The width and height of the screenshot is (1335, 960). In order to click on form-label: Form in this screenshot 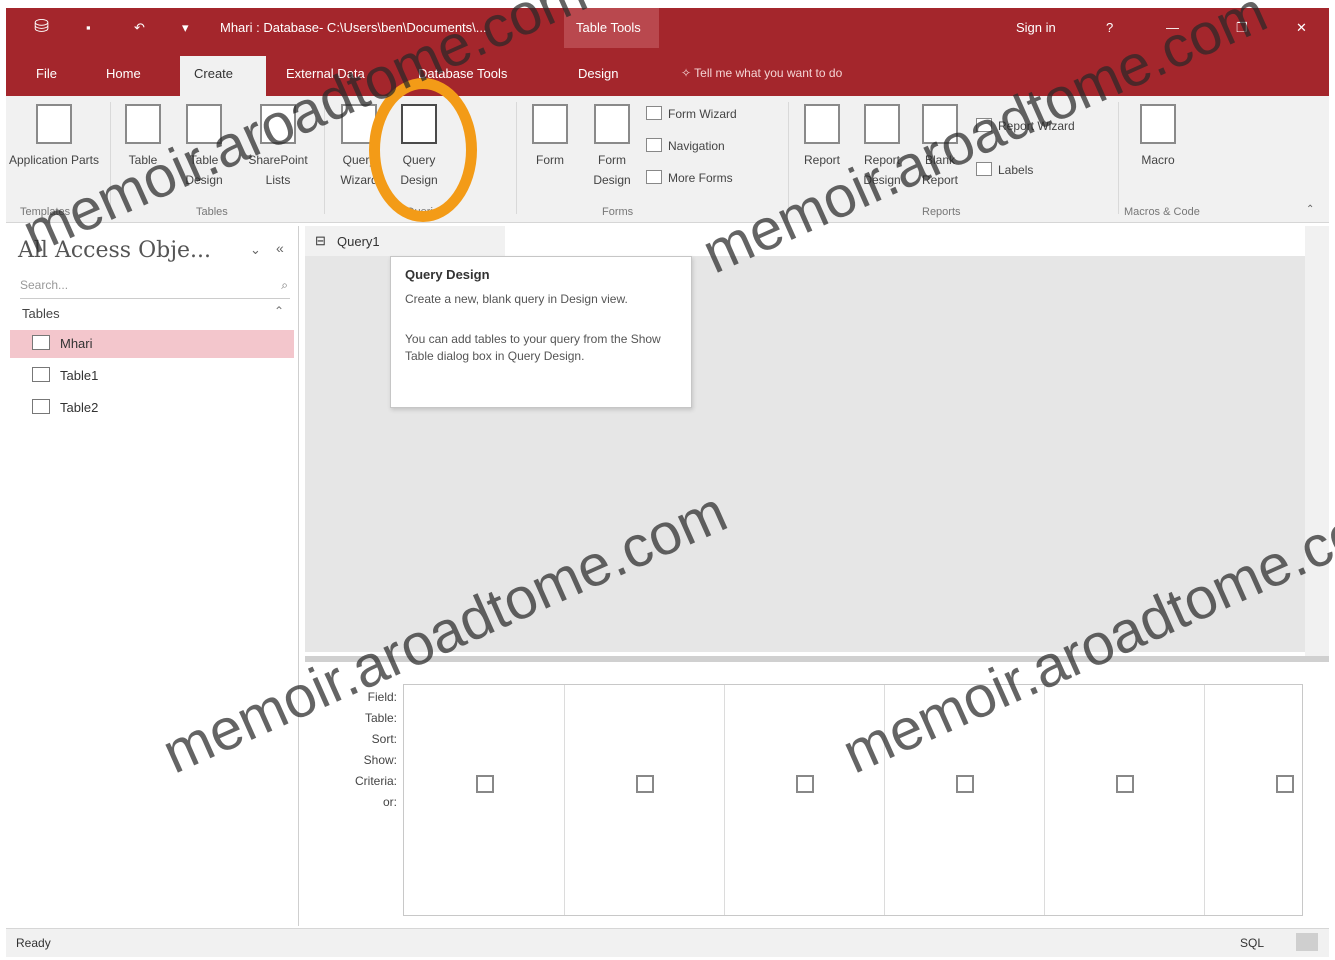, I will do `click(550, 160)`.